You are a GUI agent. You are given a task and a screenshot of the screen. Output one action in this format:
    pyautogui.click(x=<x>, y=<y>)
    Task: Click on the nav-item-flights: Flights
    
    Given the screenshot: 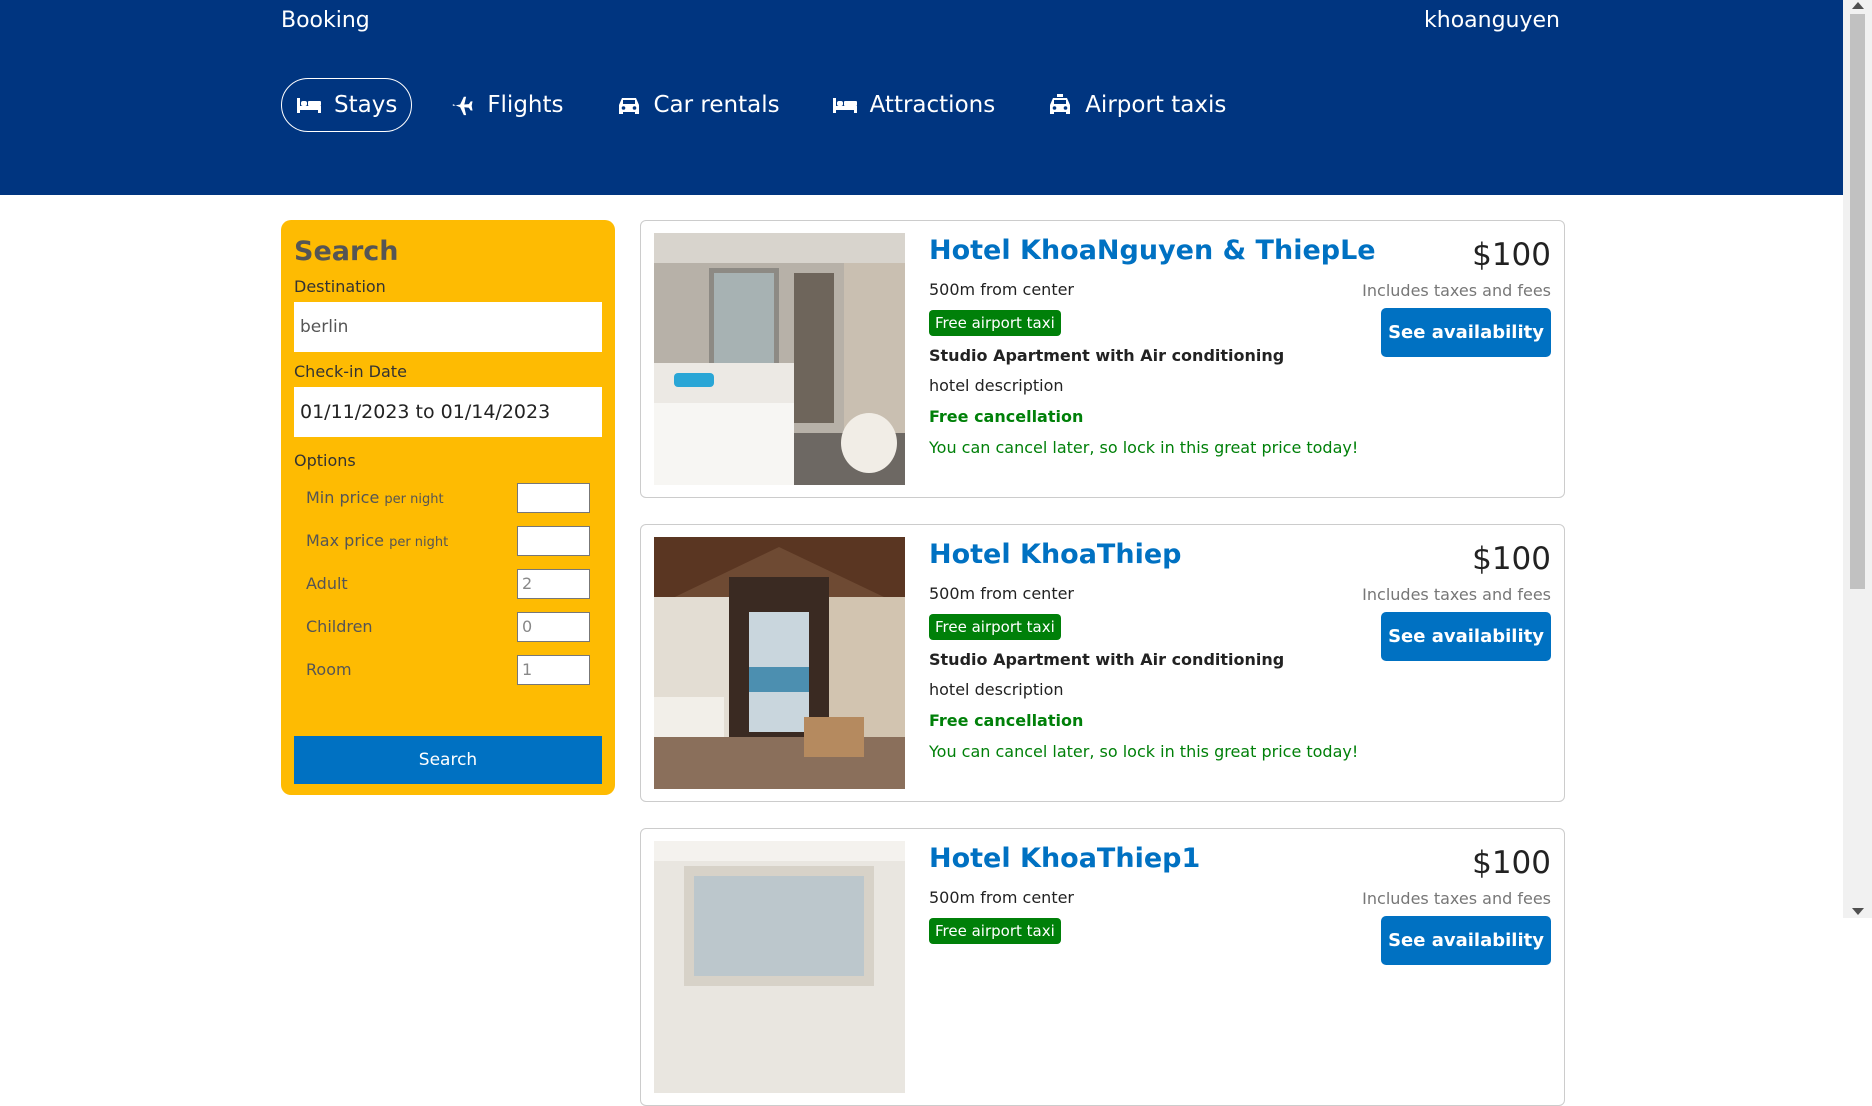 What is the action you would take?
    pyautogui.click(x=506, y=105)
    